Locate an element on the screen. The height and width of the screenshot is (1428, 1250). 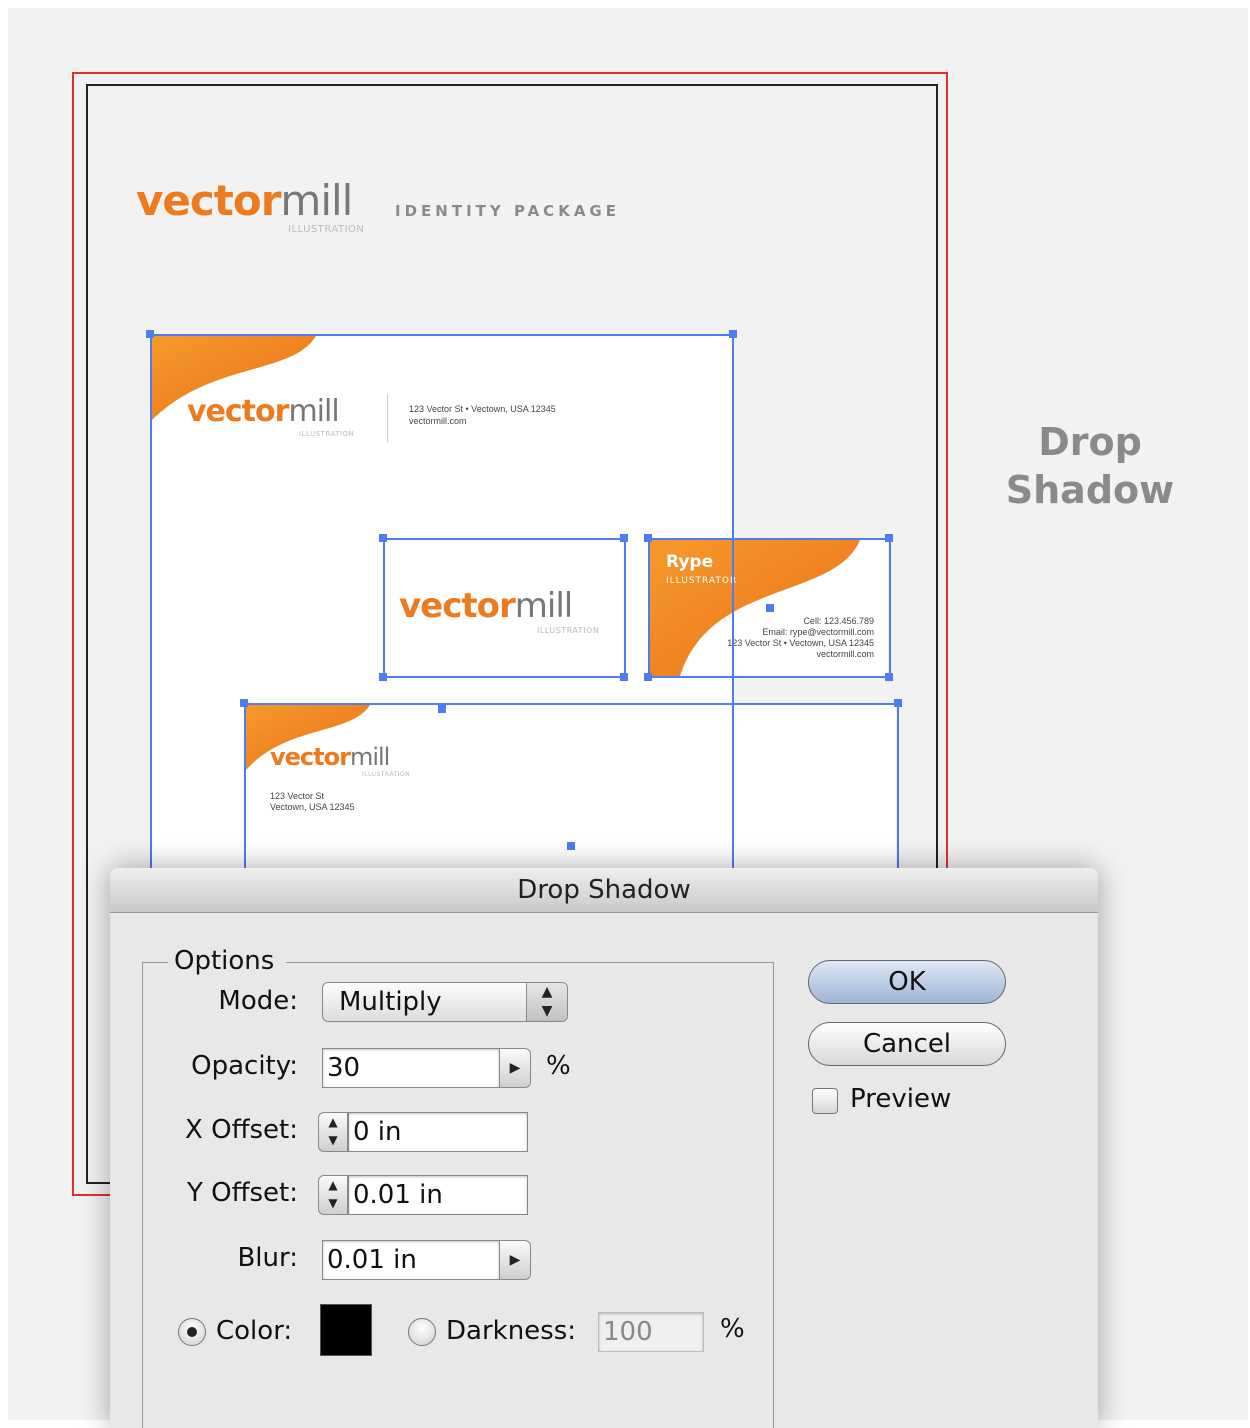
darkness-input: 100 is located at coordinates (651, 1332).